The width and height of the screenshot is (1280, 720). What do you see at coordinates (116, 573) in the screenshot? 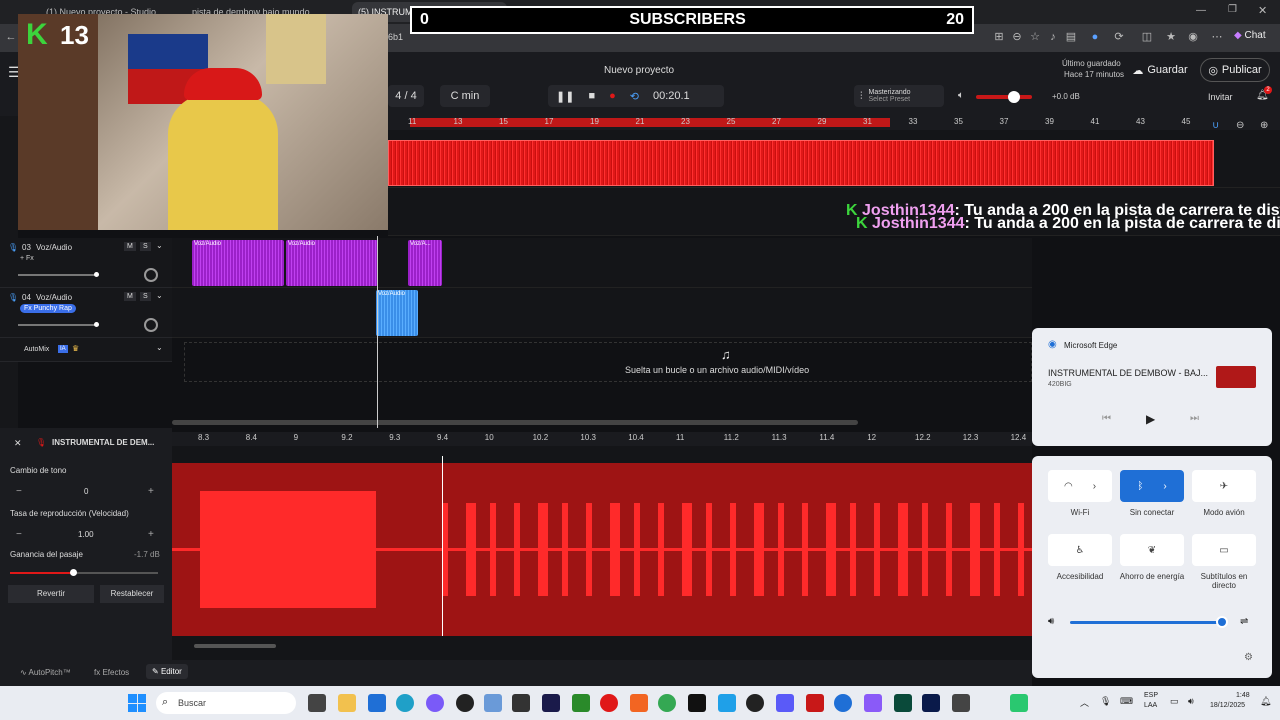
I see `gain-slider-track` at bounding box center [116, 573].